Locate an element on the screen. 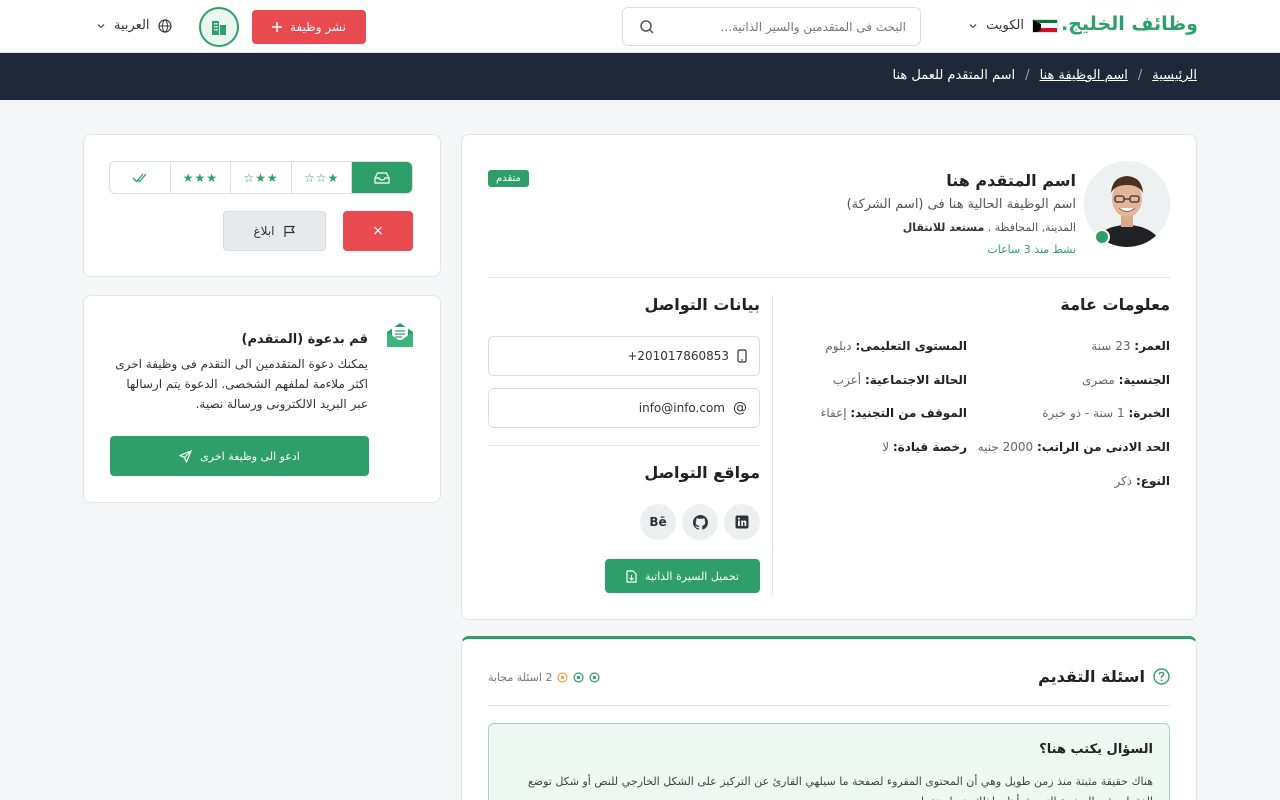 The height and width of the screenshot is (800, 1280). double-check-icon is located at coordinates (139, 177).